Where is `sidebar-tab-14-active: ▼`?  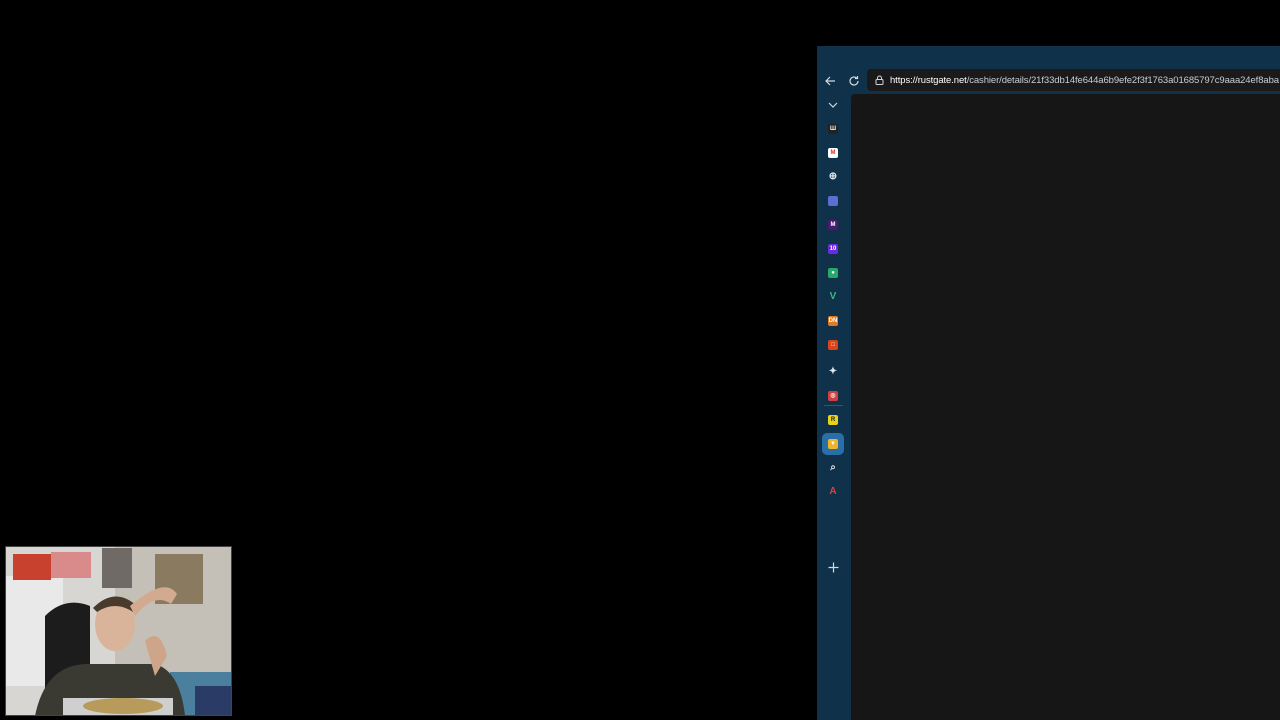
sidebar-tab-14-active: ▼ is located at coordinates (833, 444).